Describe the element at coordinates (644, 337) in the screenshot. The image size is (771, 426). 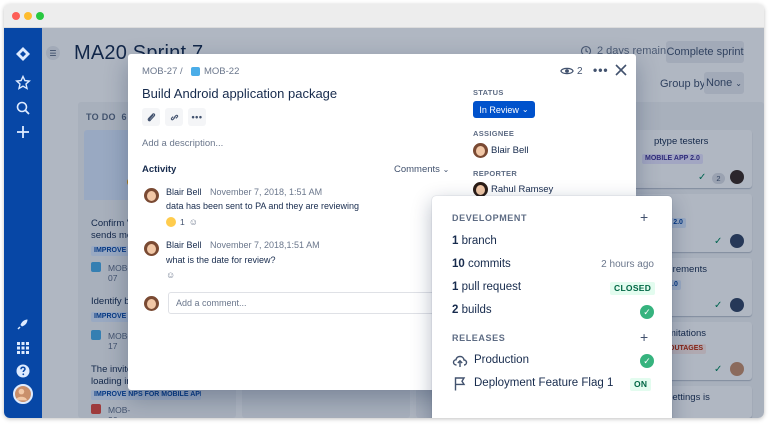
I see `add-release-icon: +` at that location.